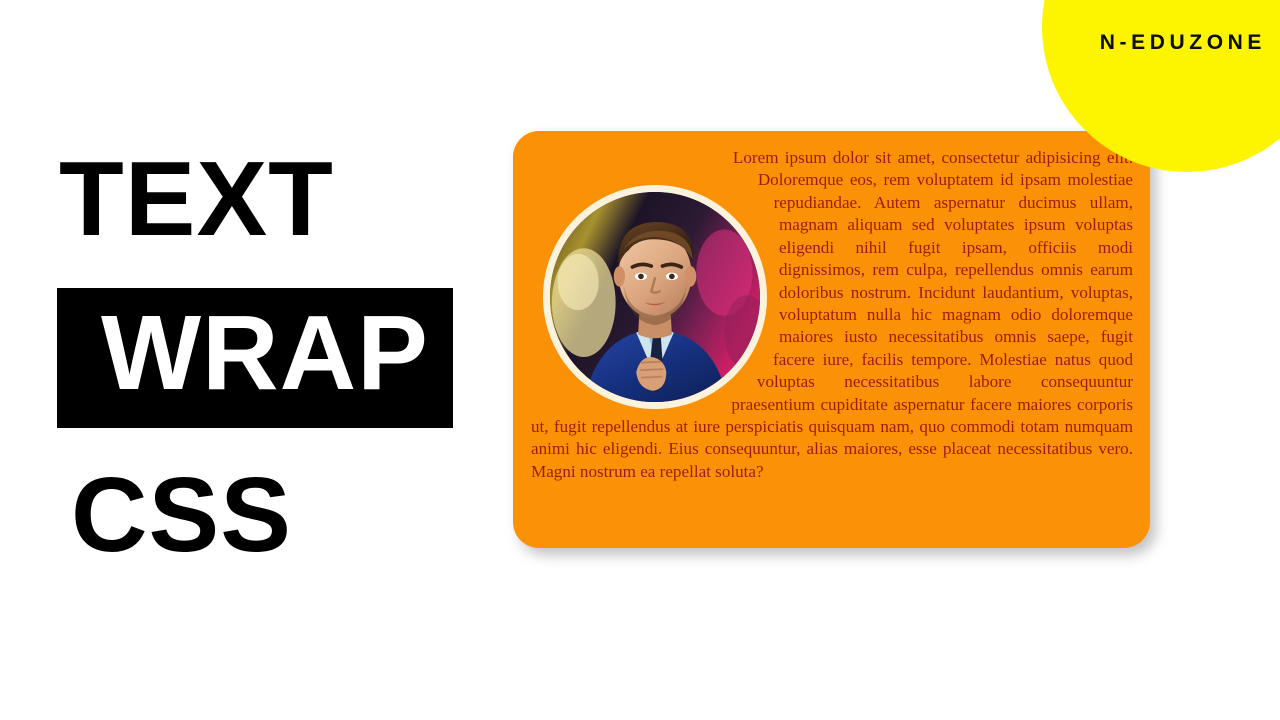  Describe the element at coordinates (181, 515) in the screenshot. I see `title-line-css: CSS` at that location.